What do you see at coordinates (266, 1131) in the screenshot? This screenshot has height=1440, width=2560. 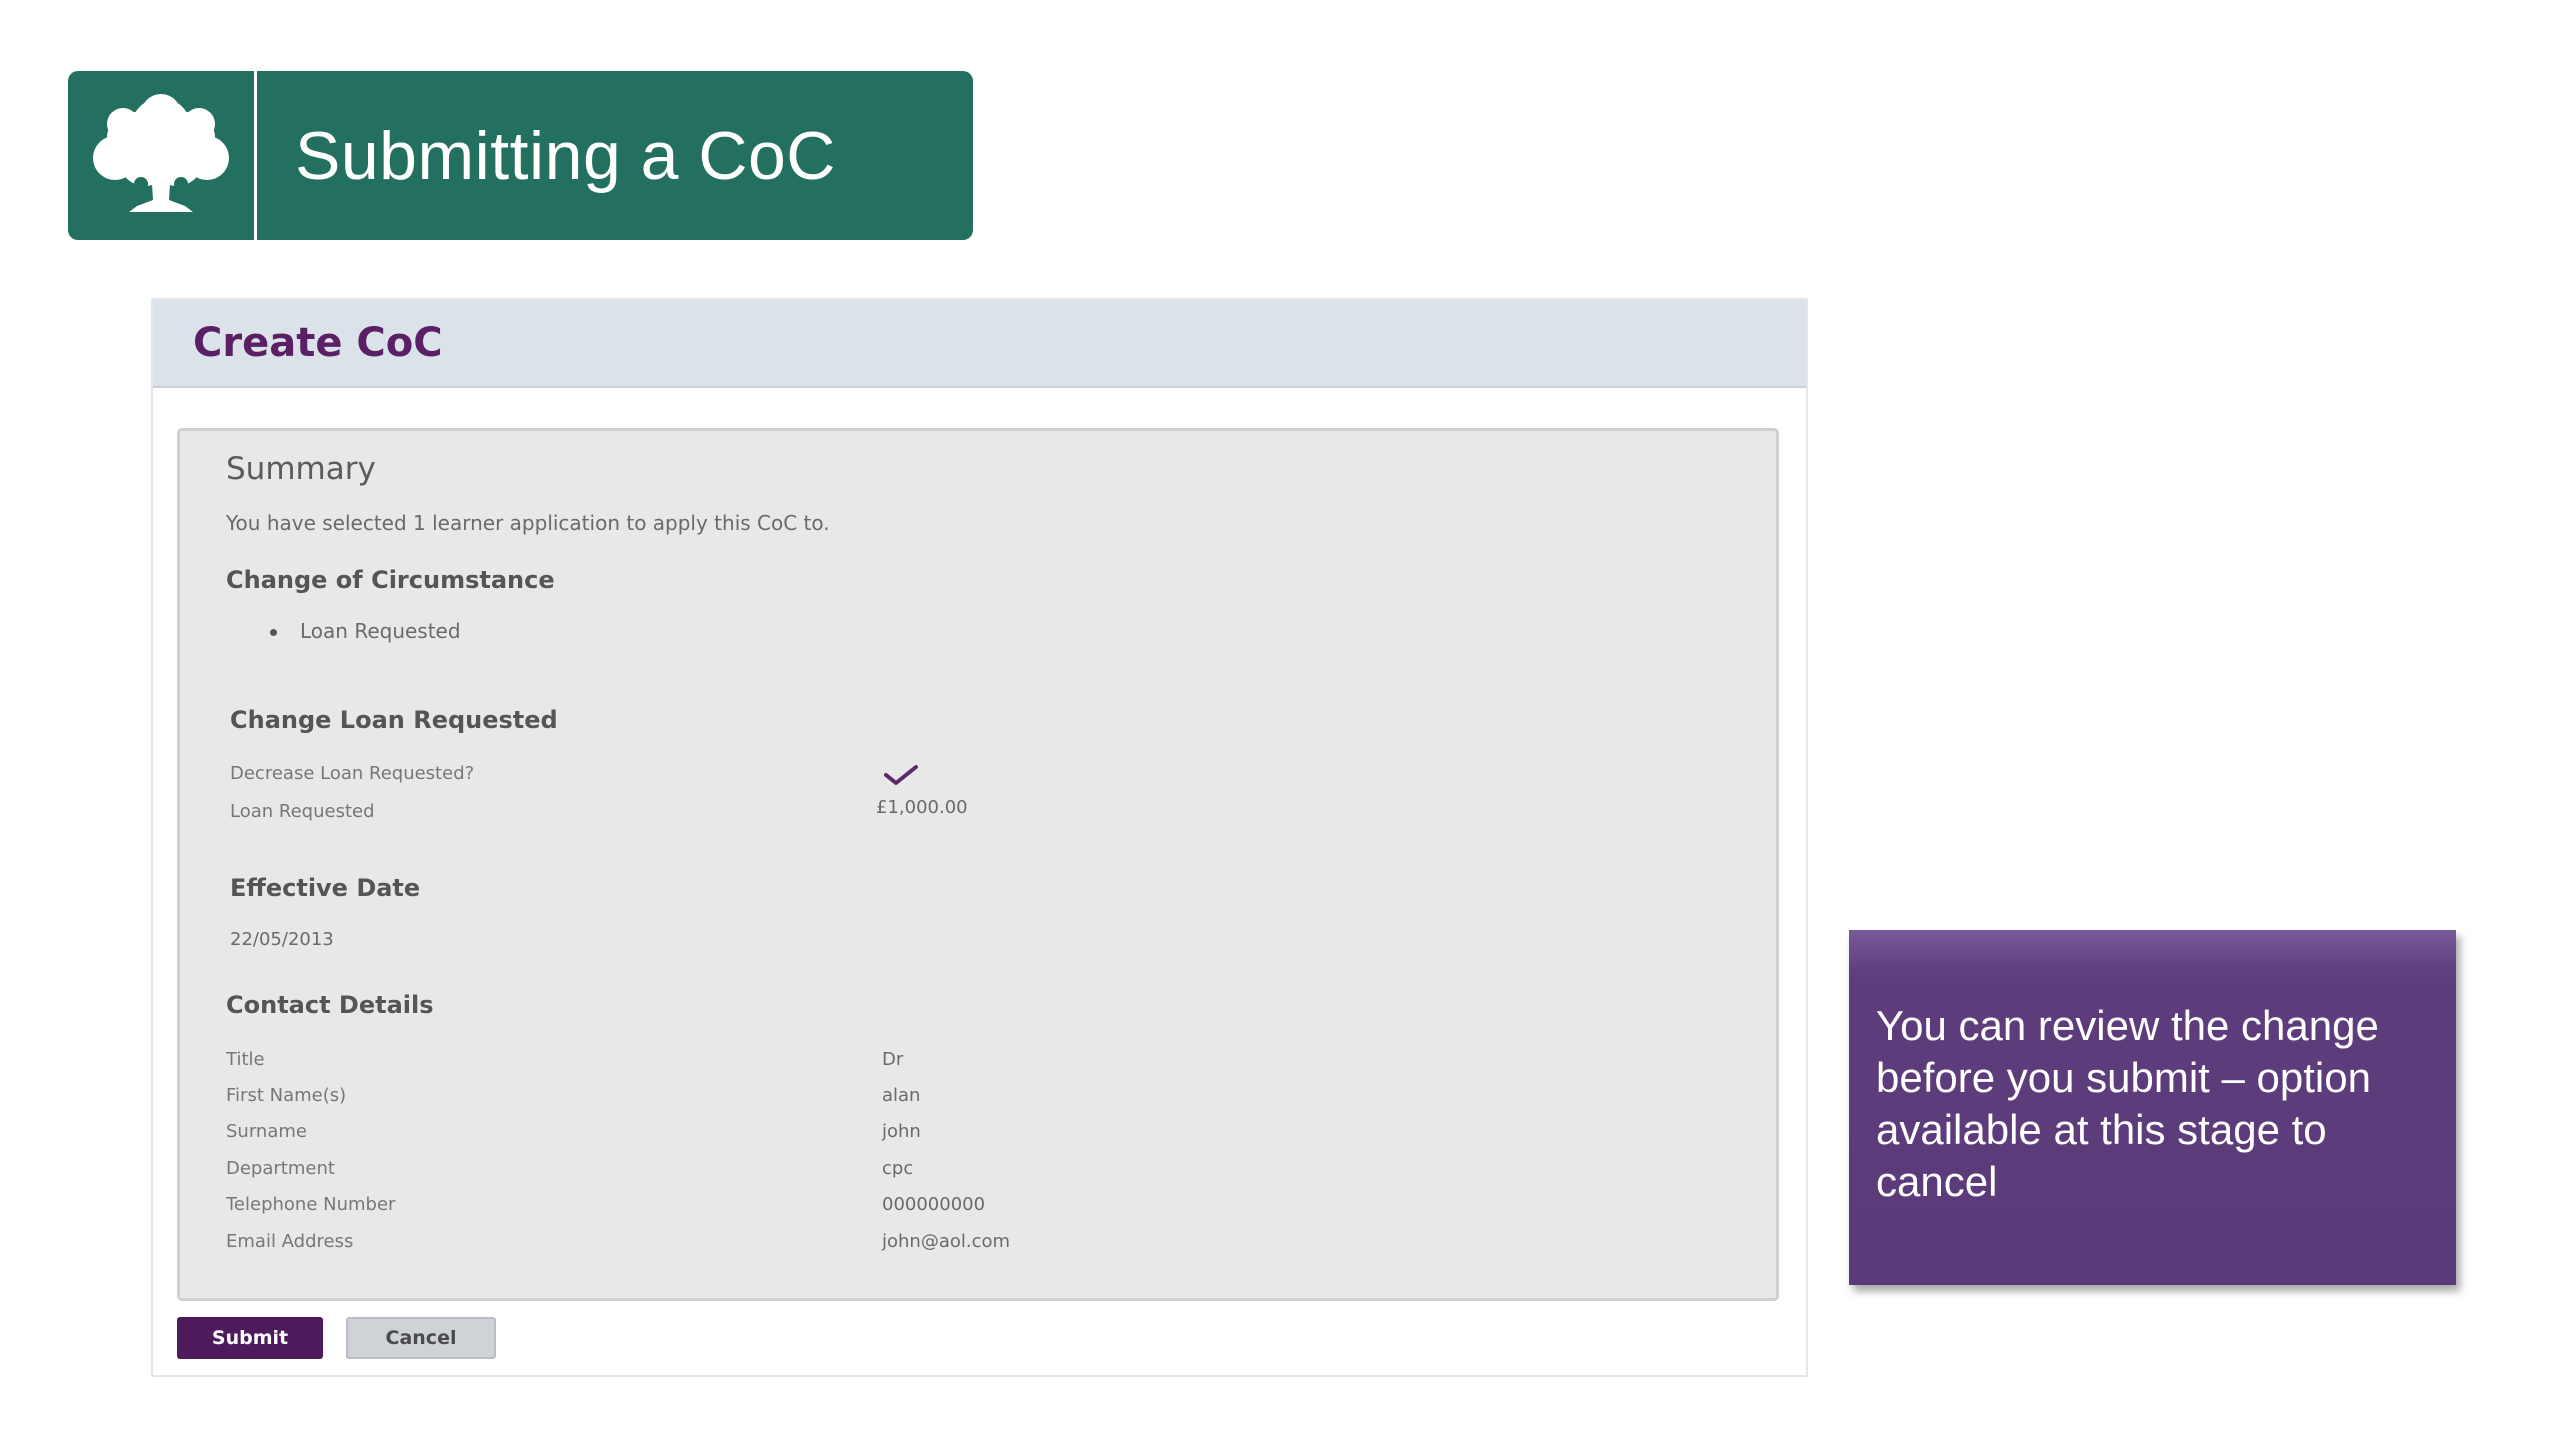 I see `contact-label-surname: Surname` at bounding box center [266, 1131].